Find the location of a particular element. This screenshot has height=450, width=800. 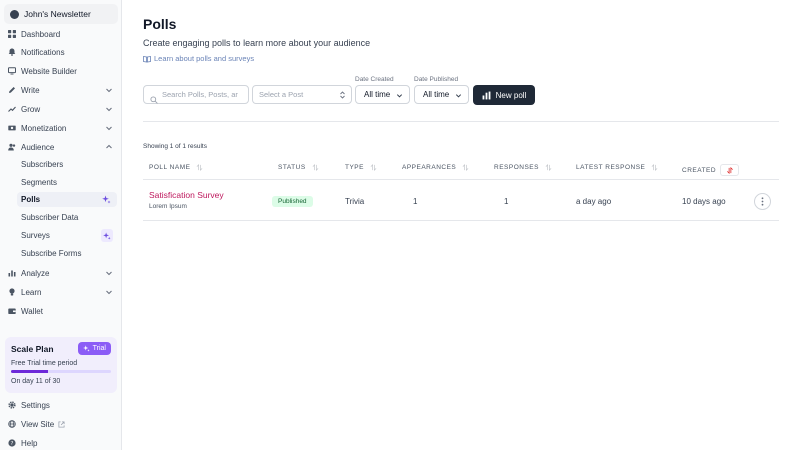

sidebar-item-website-builder: Website Builder is located at coordinates (61, 71).